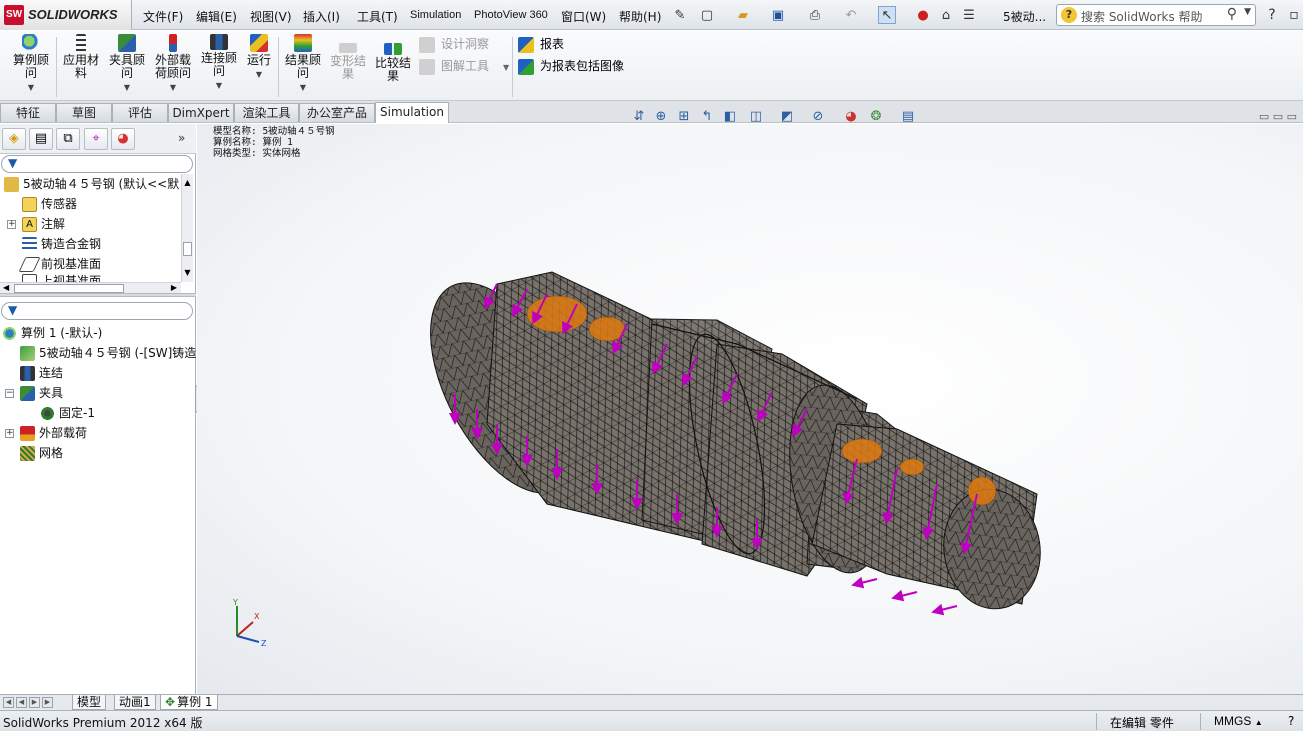 This screenshot has height=731, width=1303. I want to click on results-advisor-button: 结果顾问 ▼, so click(303, 64).